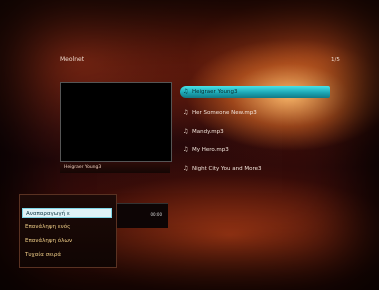  I want to click on track-item-5: ♫ Night City You and More3, so click(255, 169).